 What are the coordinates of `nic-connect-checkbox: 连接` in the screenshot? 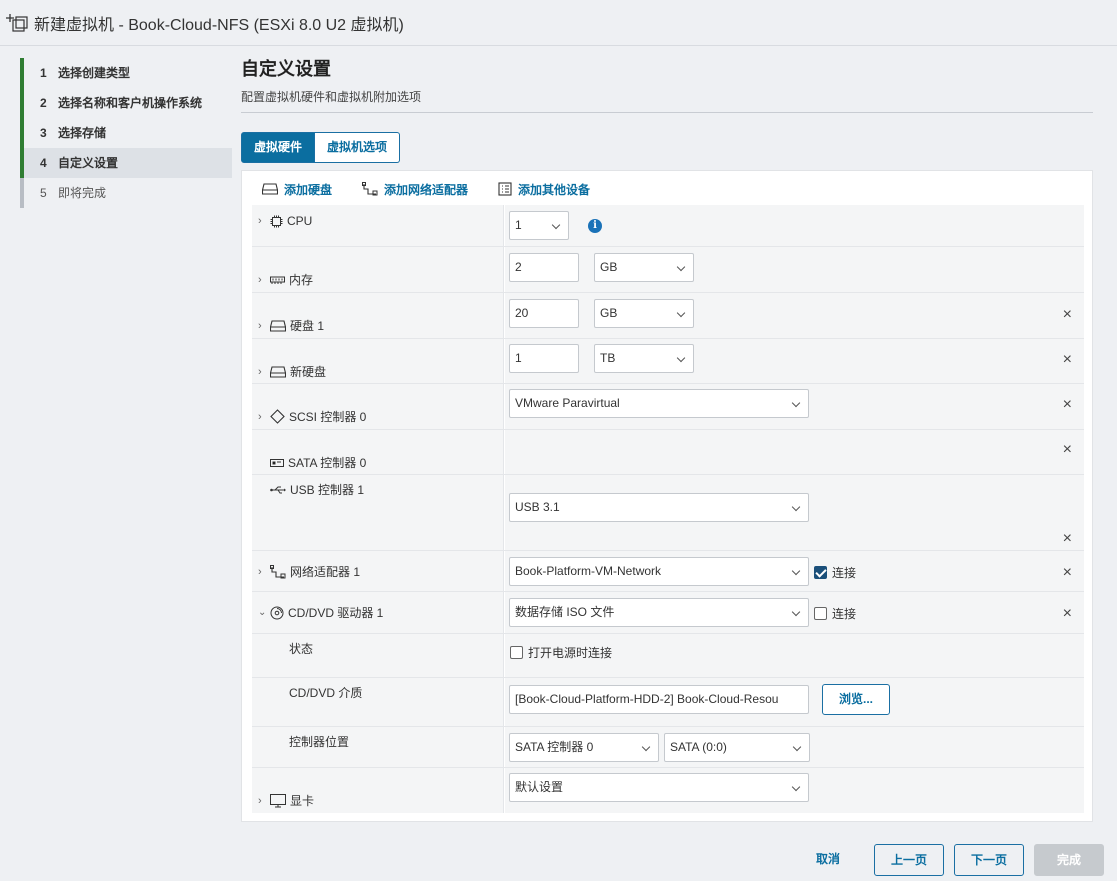 It's located at (835, 572).